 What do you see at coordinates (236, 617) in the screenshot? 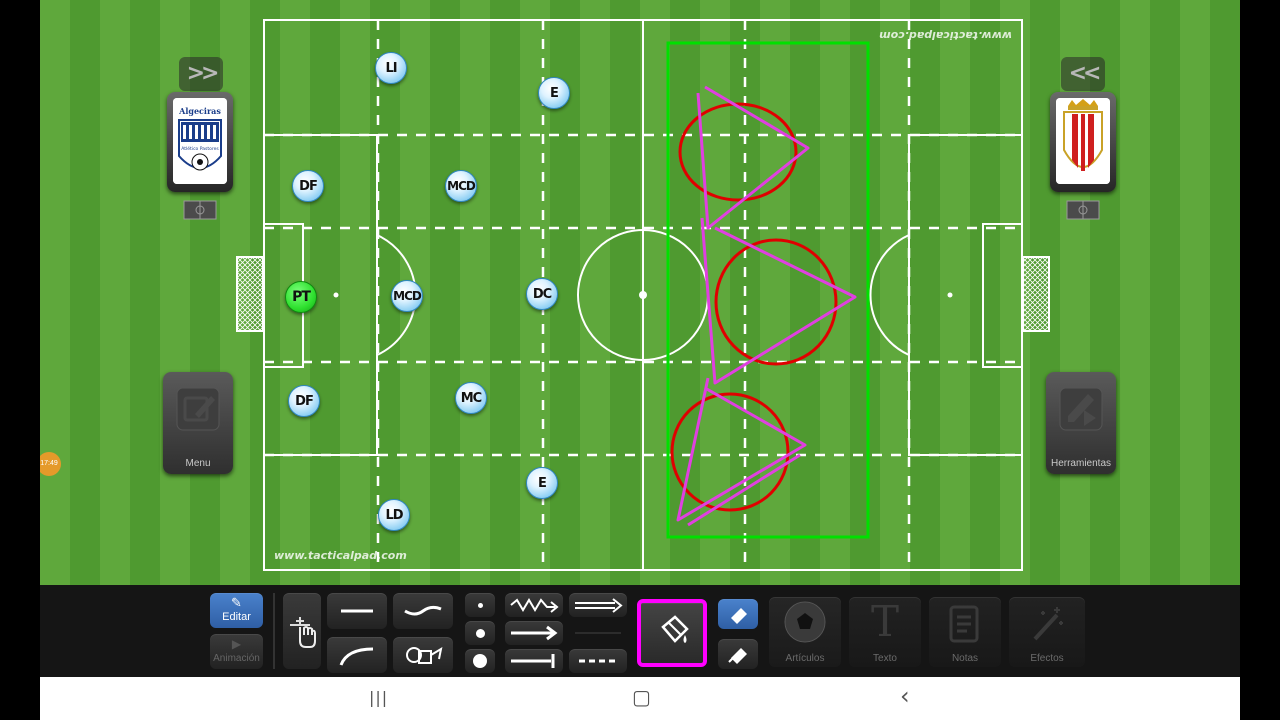
I see `edit-label: Editar` at bounding box center [236, 617].